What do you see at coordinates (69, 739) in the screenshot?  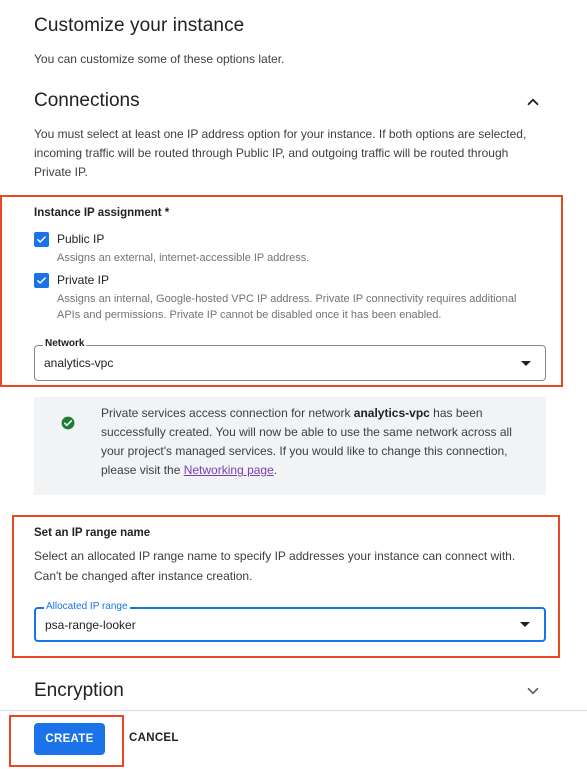 I see `create-button: CREATE` at bounding box center [69, 739].